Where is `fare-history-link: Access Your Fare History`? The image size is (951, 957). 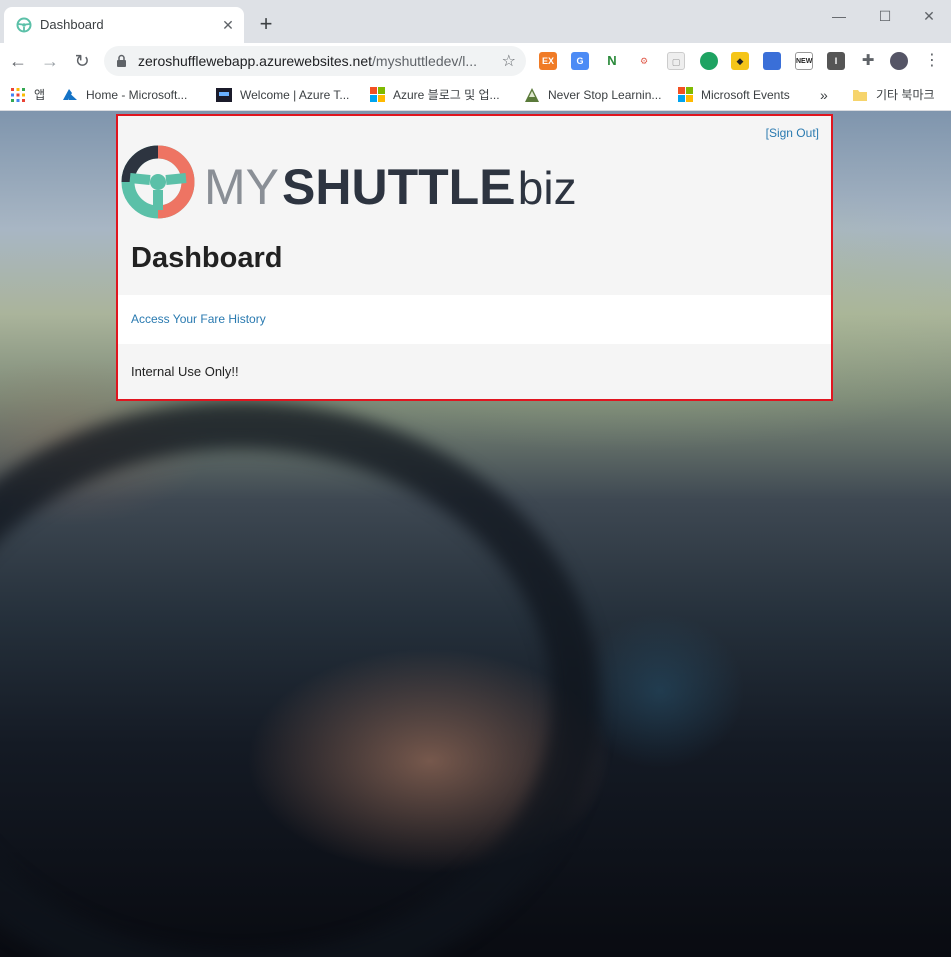 fare-history-link: Access Your Fare History is located at coordinates (198, 319).